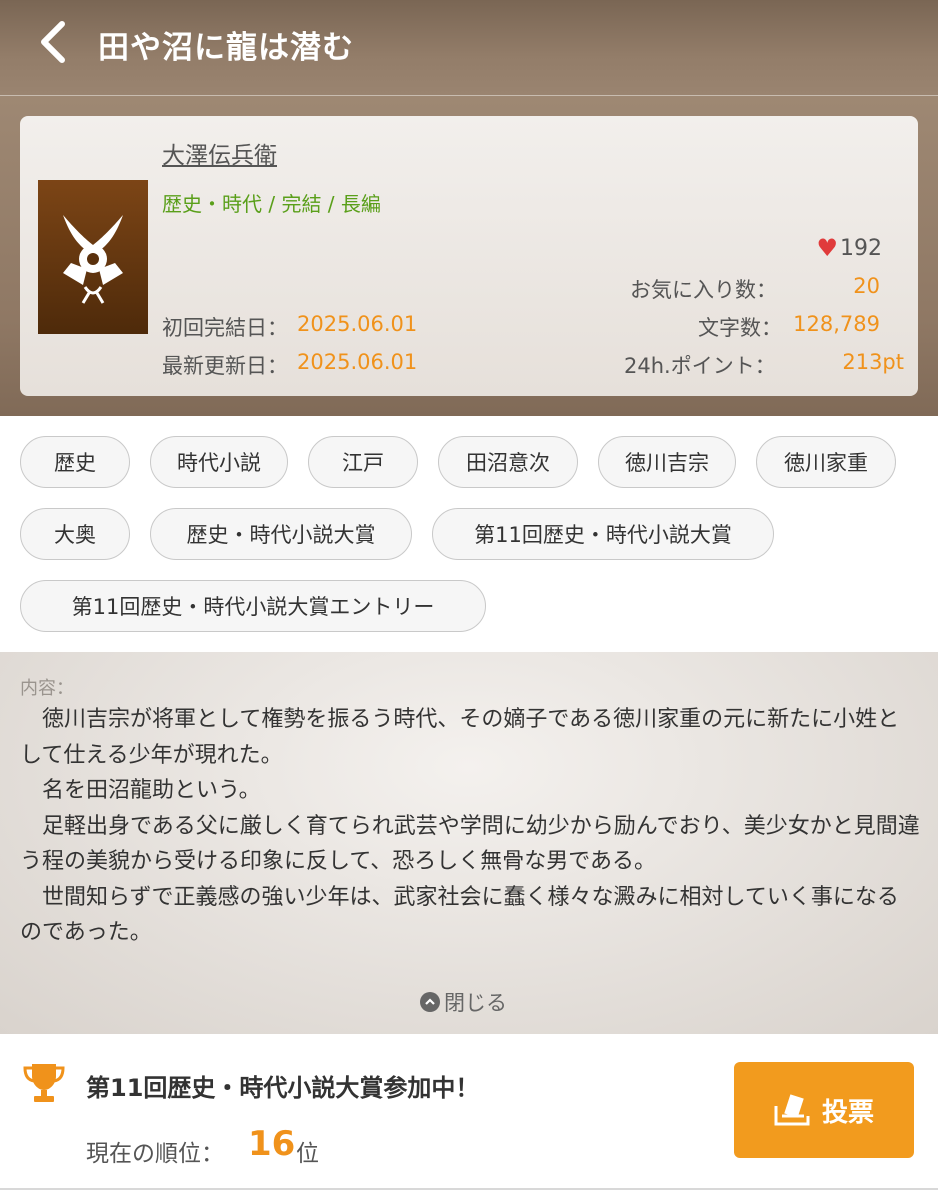  I want to click on vote-button: 投票, so click(824, 1110).